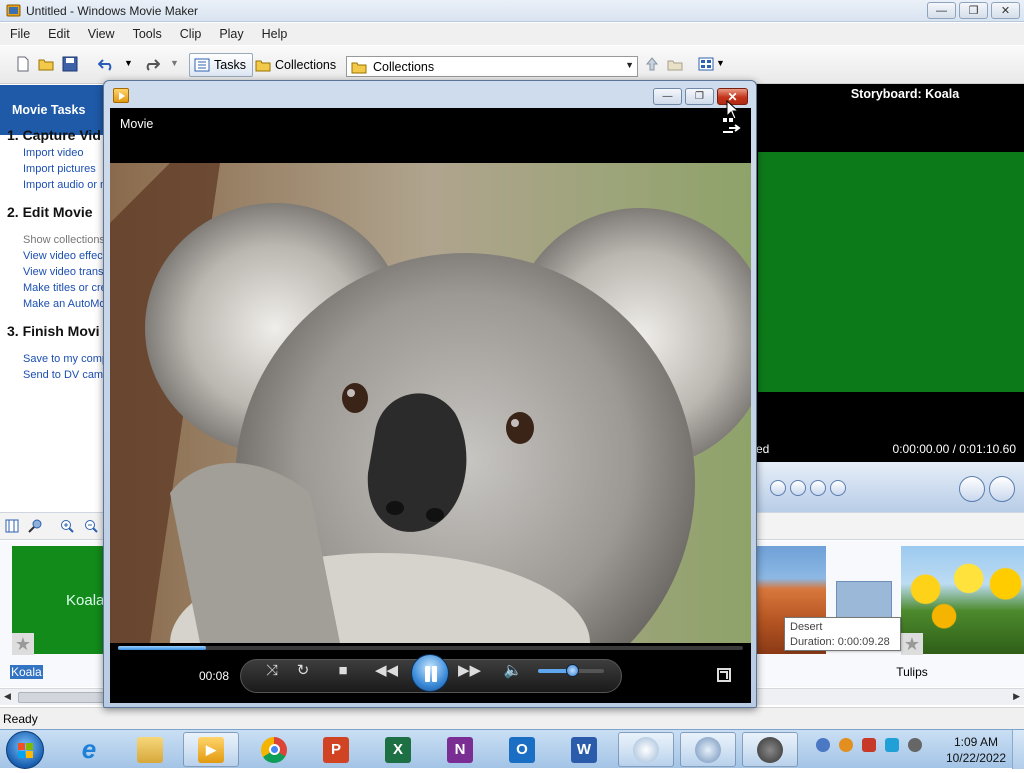  What do you see at coordinates (152, 64) in the screenshot?
I see `redo-icon` at bounding box center [152, 64].